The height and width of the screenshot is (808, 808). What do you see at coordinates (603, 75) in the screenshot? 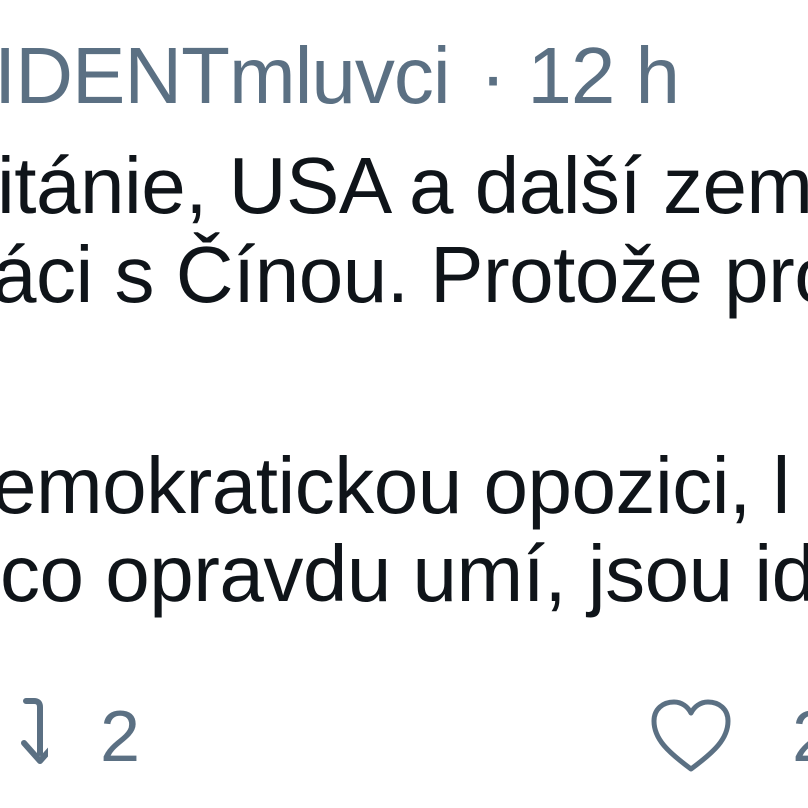
I see `tweet-timestamp: 12 h` at bounding box center [603, 75].